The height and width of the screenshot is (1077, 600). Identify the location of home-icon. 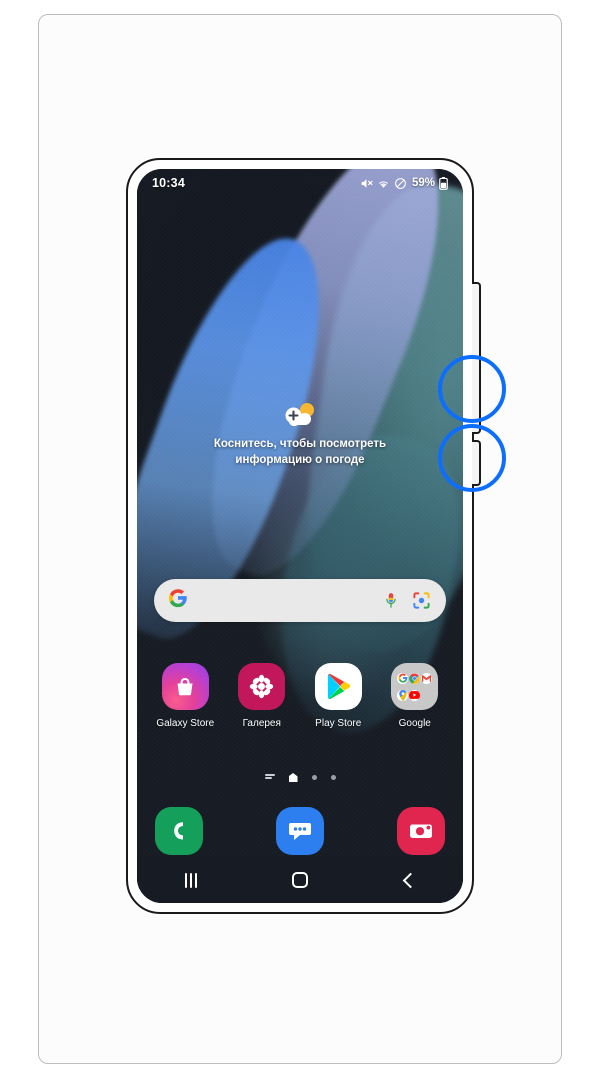
(300, 880).